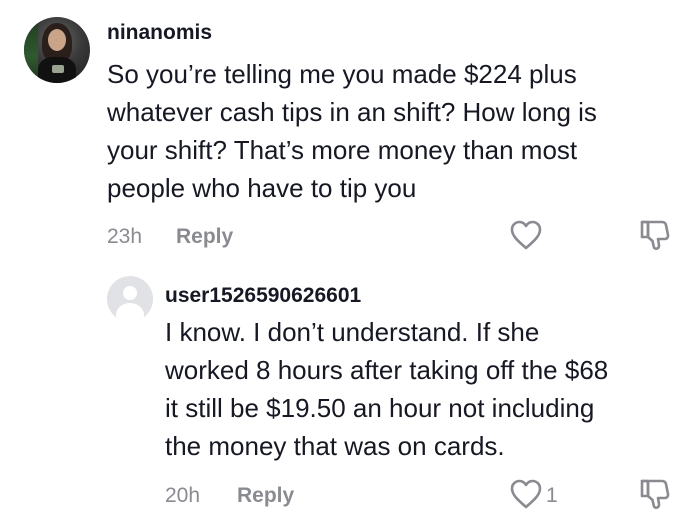  Describe the element at coordinates (352, 332) in the screenshot. I see `reply-text-line: I know. I don’t understand. If she` at that location.